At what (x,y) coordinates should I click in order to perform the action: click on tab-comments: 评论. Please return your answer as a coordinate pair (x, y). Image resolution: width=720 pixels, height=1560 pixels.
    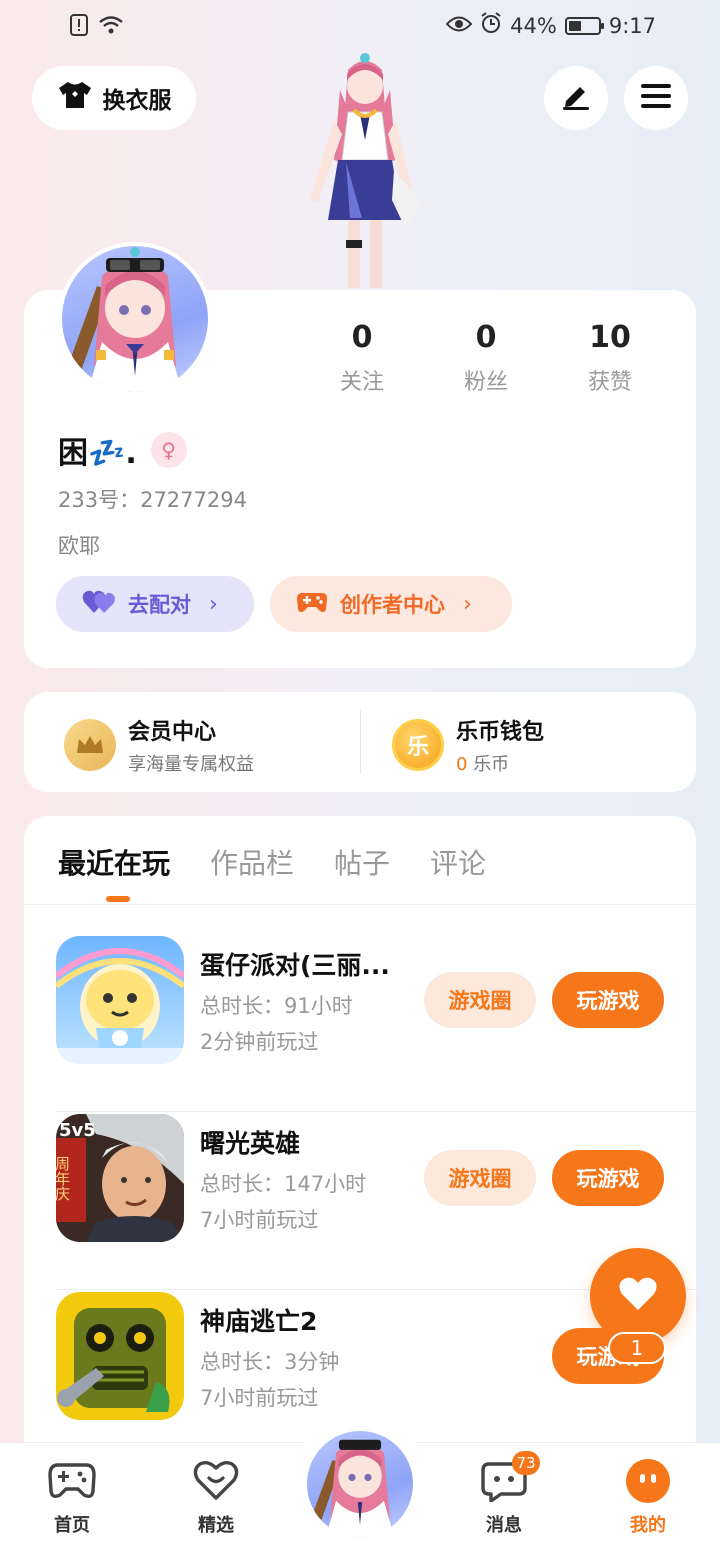
    Looking at the image, I should click on (458, 862).